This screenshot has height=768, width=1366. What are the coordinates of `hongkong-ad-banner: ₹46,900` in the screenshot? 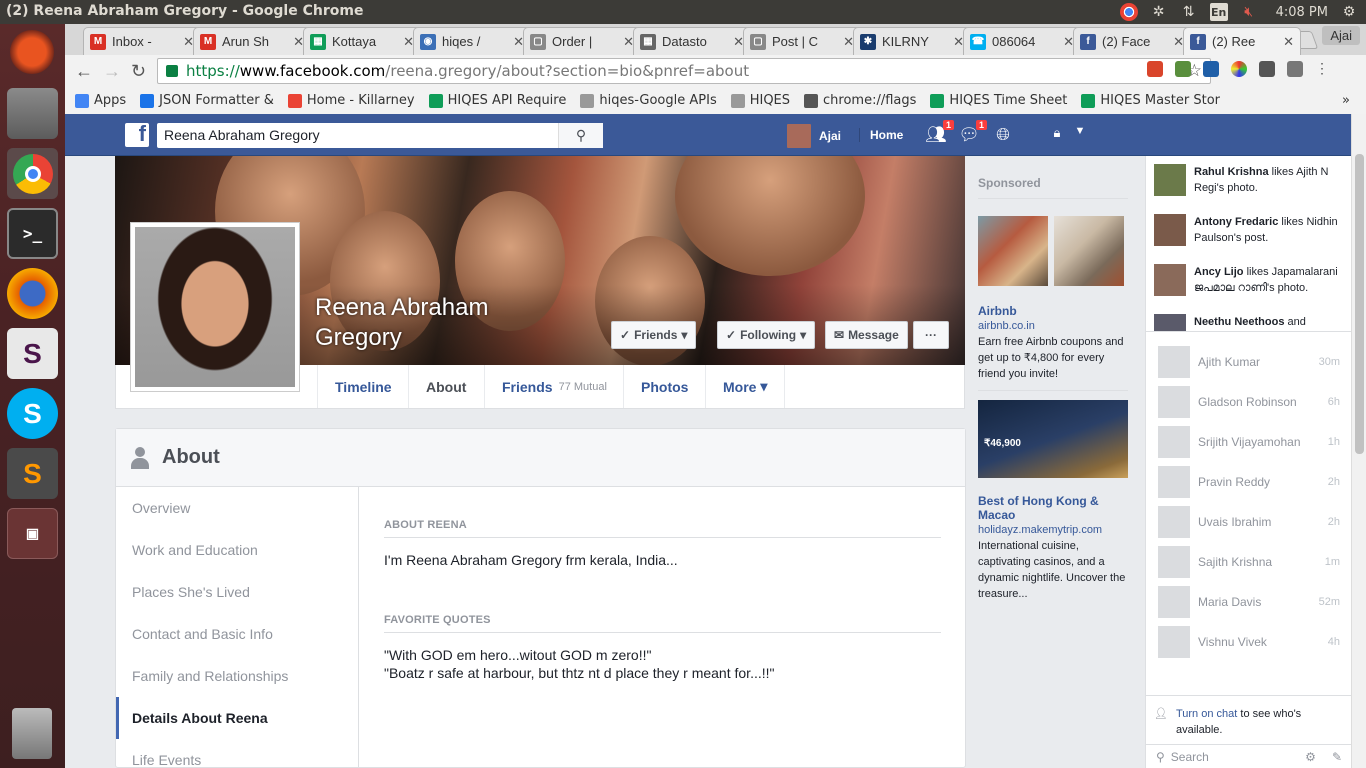 It's located at (1053, 439).